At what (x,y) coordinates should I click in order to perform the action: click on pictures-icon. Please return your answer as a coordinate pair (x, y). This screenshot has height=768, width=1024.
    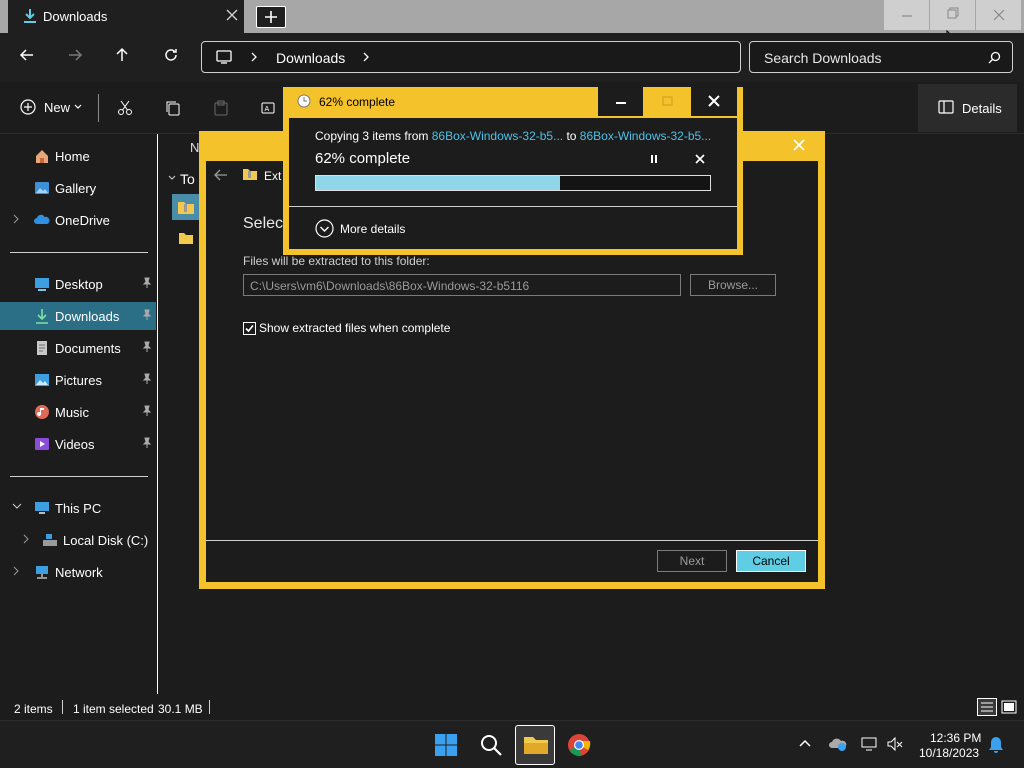
    Looking at the image, I should click on (42, 380).